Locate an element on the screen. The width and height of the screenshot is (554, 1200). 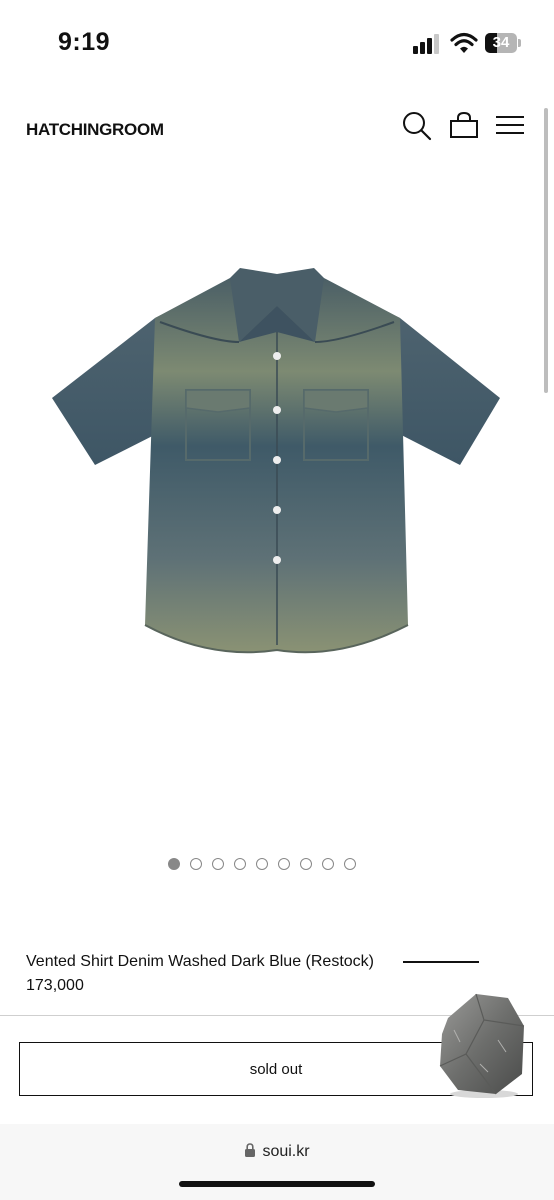
shopping-bag-icon is located at coordinates (464, 126).